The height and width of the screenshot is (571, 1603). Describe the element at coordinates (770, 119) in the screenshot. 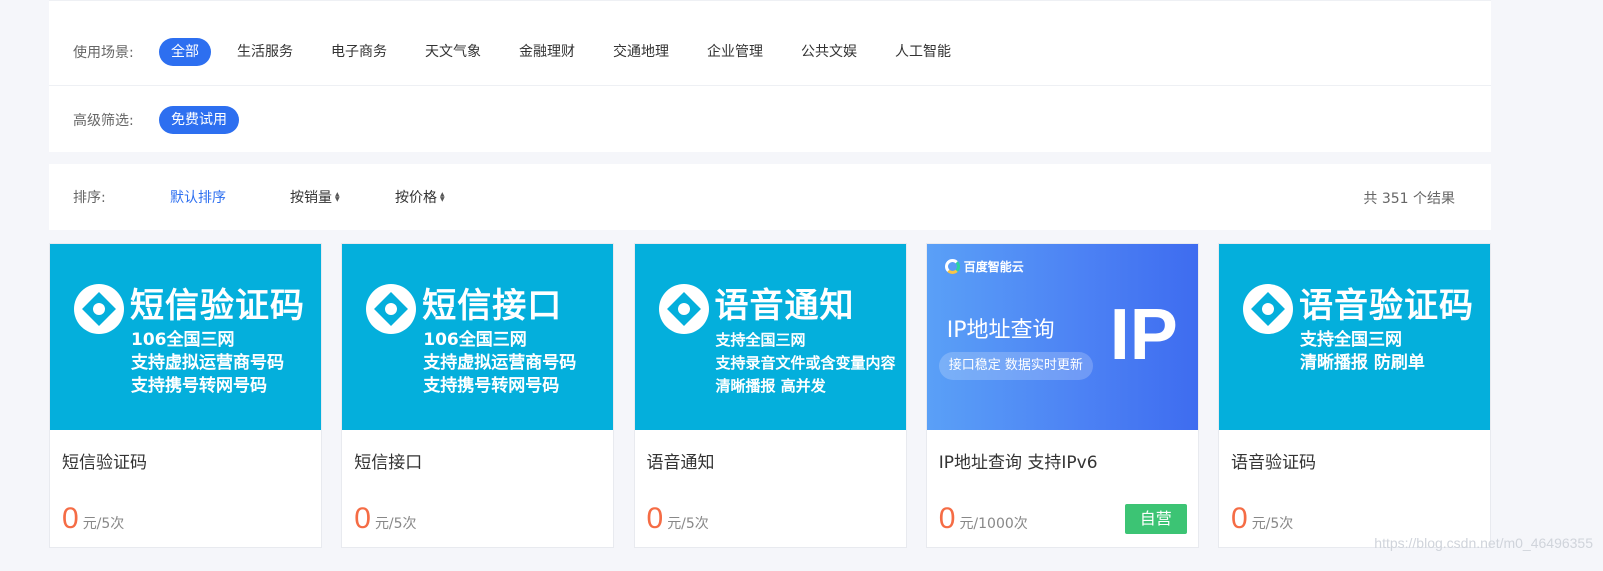

I see `advanced-filter-row: 高级筛选: 免费试用` at that location.